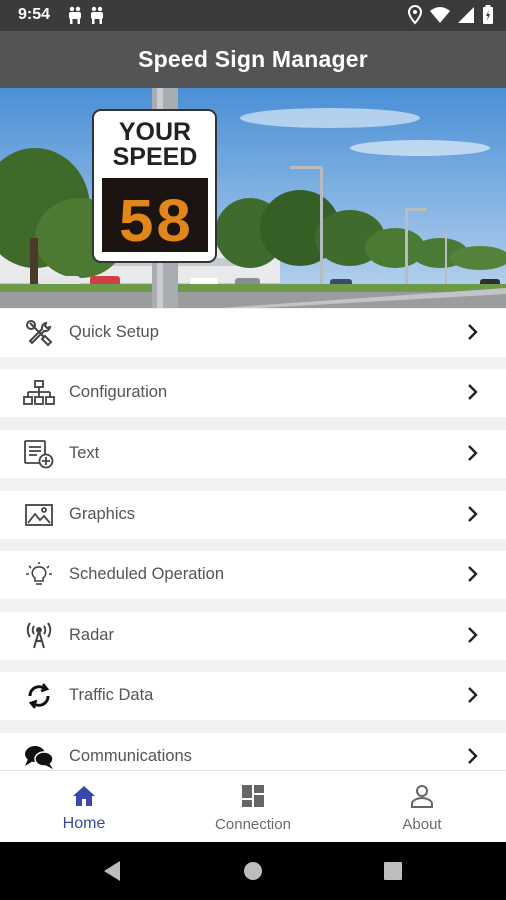 The image size is (506, 900). Describe the element at coordinates (39, 696) in the screenshot. I see `sync-icon` at that location.